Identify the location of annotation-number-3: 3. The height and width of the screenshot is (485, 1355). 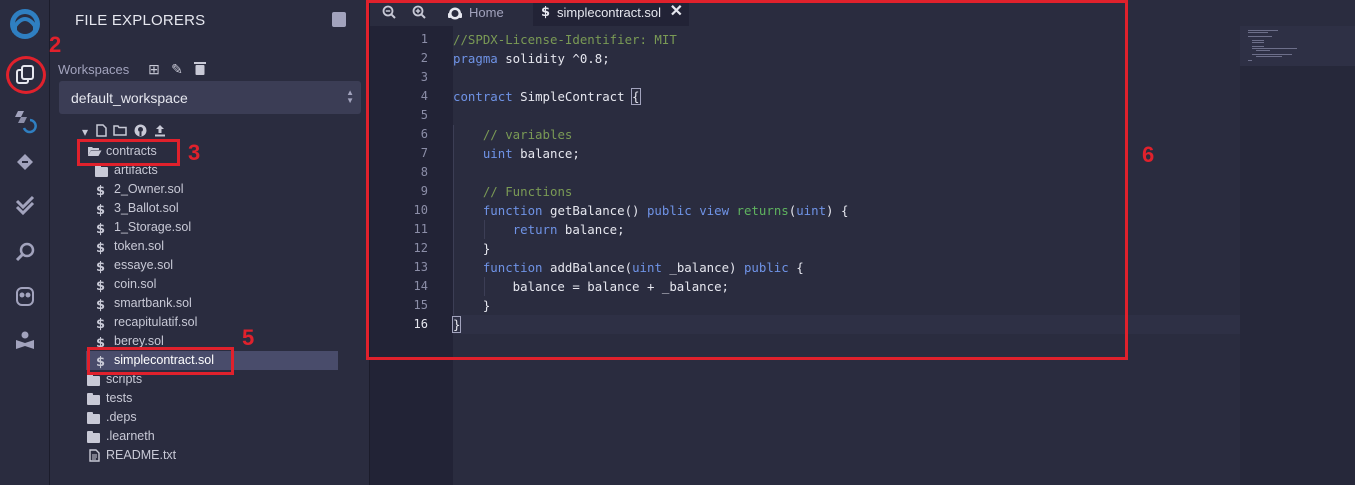
(194, 152).